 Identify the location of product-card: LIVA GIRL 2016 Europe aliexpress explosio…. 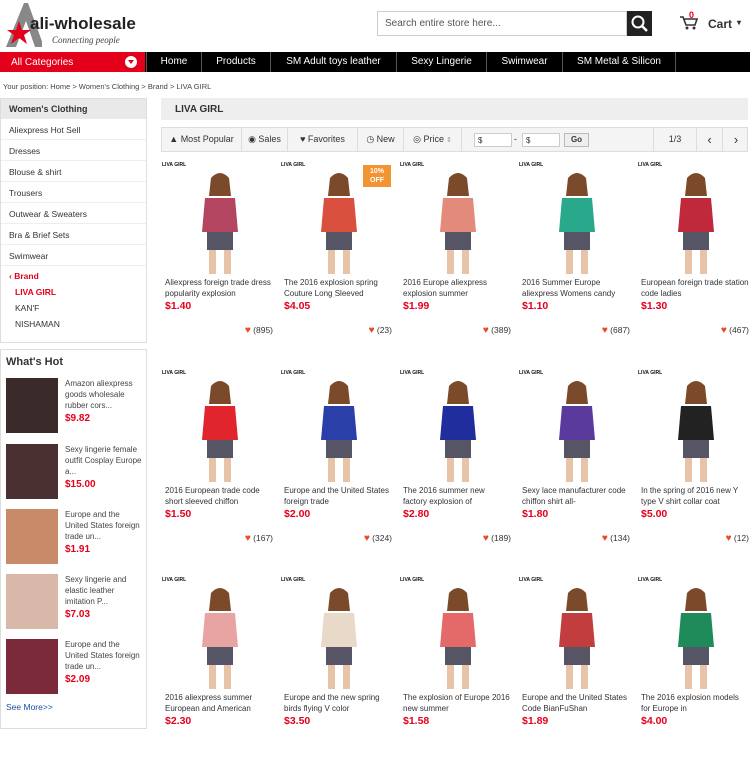
(457, 264).